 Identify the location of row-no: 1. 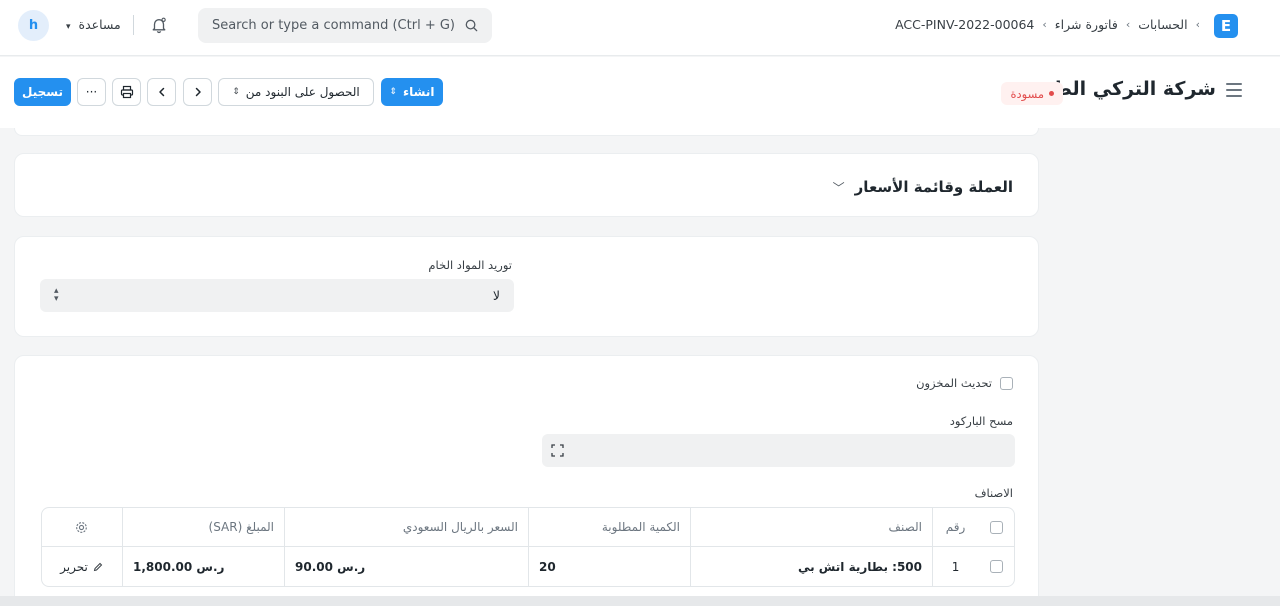
(955, 566).